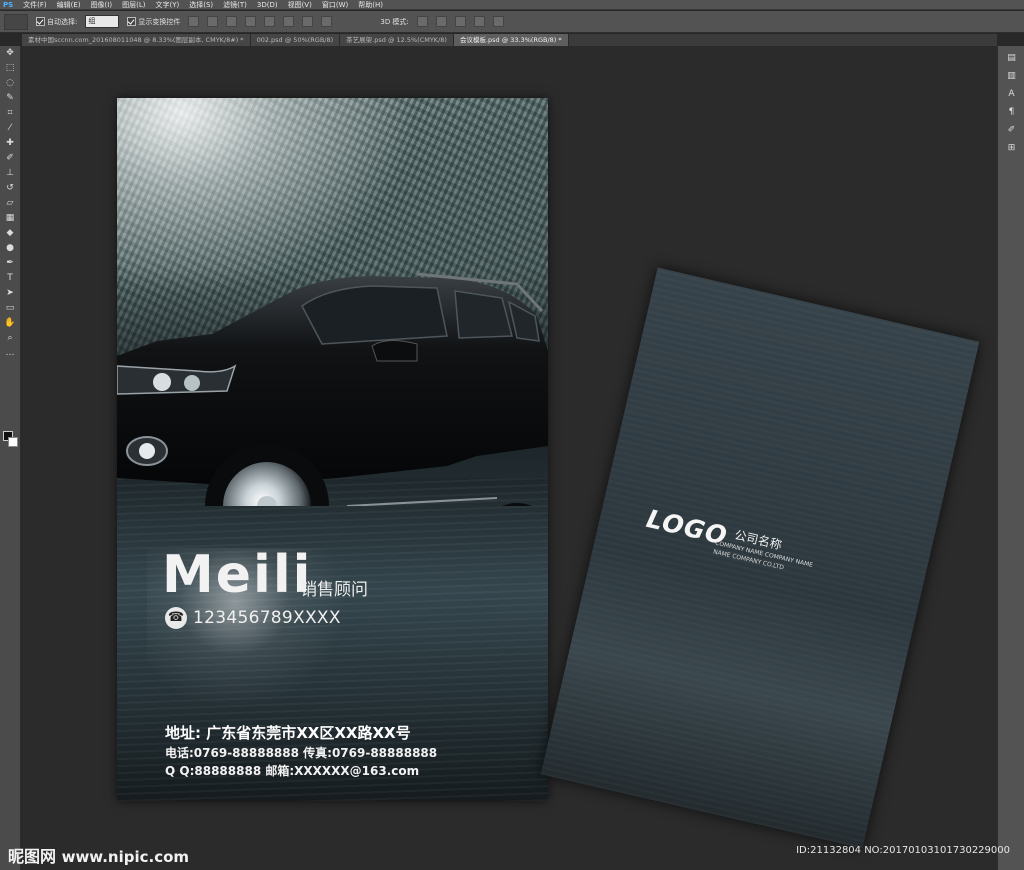 This screenshot has width=1024, height=870. Describe the element at coordinates (159, 21) in the screenshot. I see `show-transform-label: 显示变换控件` at that location.